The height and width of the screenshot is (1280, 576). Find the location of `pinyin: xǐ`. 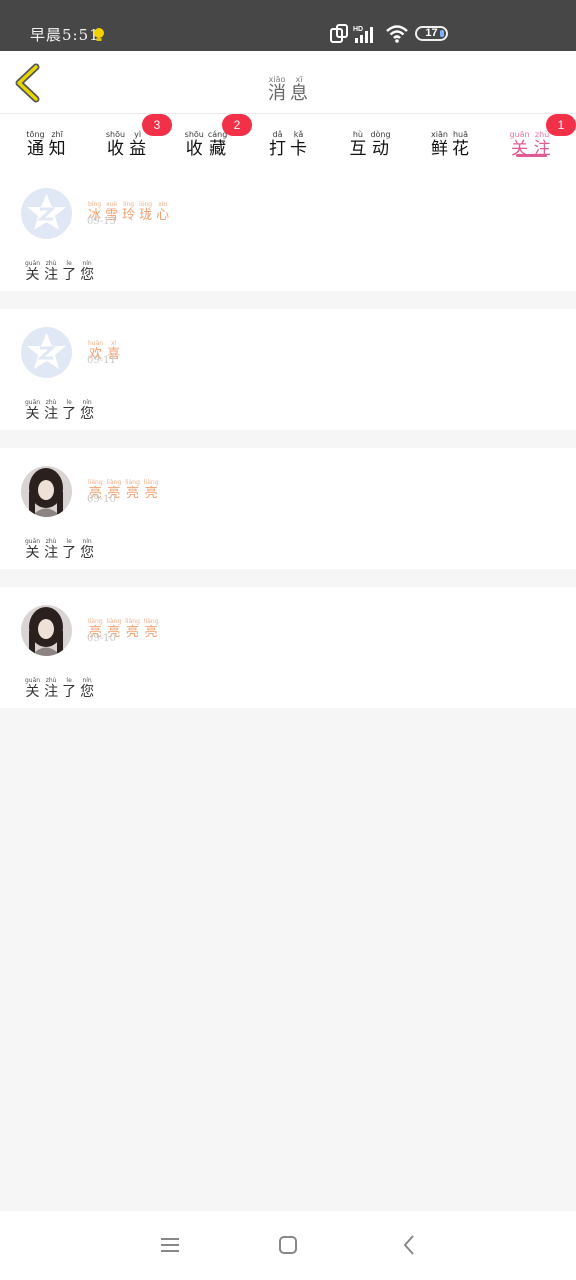

pinyin: xǐ is located at coordinates (113, 343).